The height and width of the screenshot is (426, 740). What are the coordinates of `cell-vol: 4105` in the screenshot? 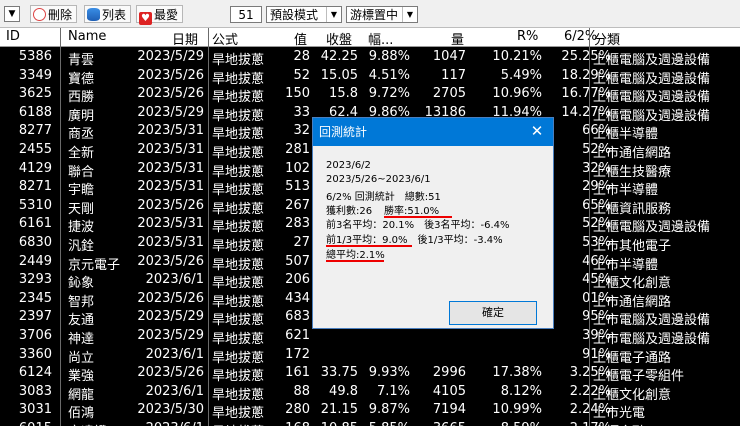 It's located at (449, 391).